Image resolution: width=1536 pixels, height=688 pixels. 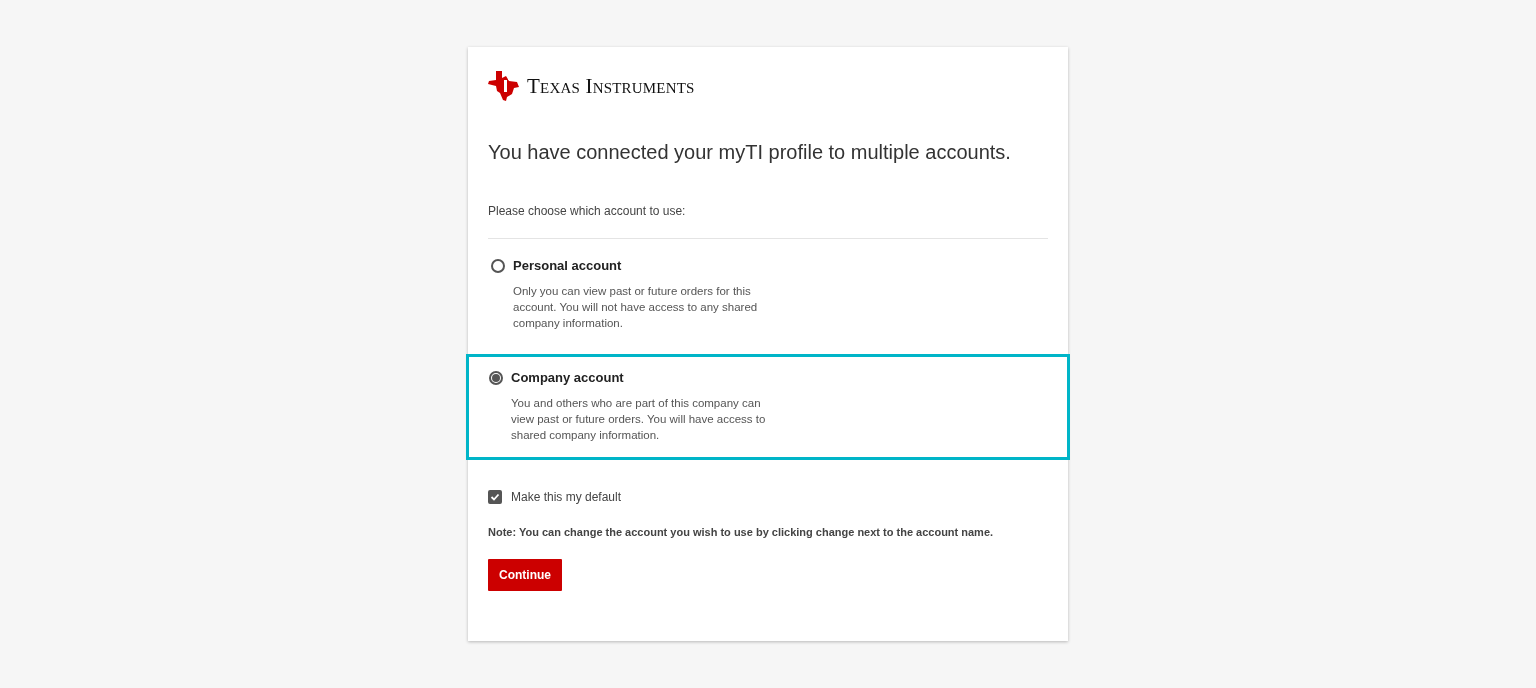 What do you see at coordinates (525, 575) in the screenshot?
I see `continue-button: Continue` at bounding box center [525, 575].